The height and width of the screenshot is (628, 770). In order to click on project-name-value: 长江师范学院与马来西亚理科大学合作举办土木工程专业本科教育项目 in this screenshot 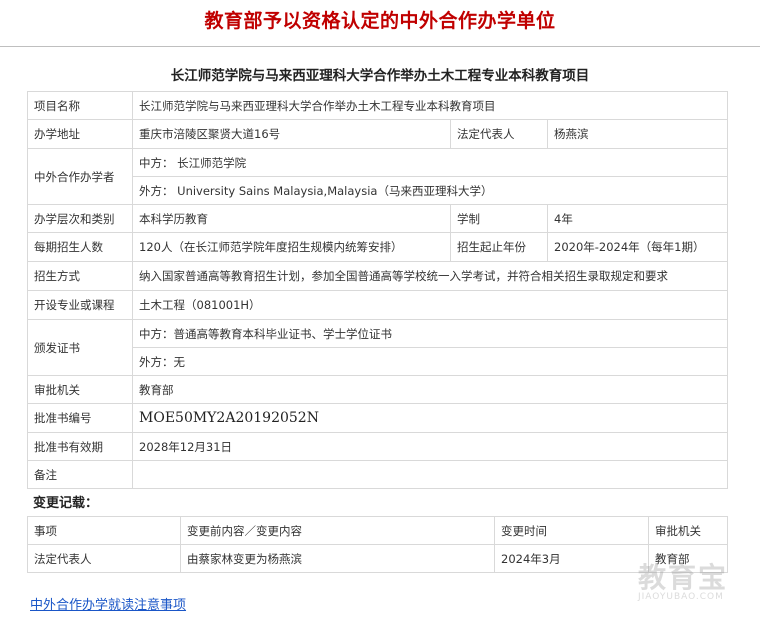, I will do `click(430, 105)`.